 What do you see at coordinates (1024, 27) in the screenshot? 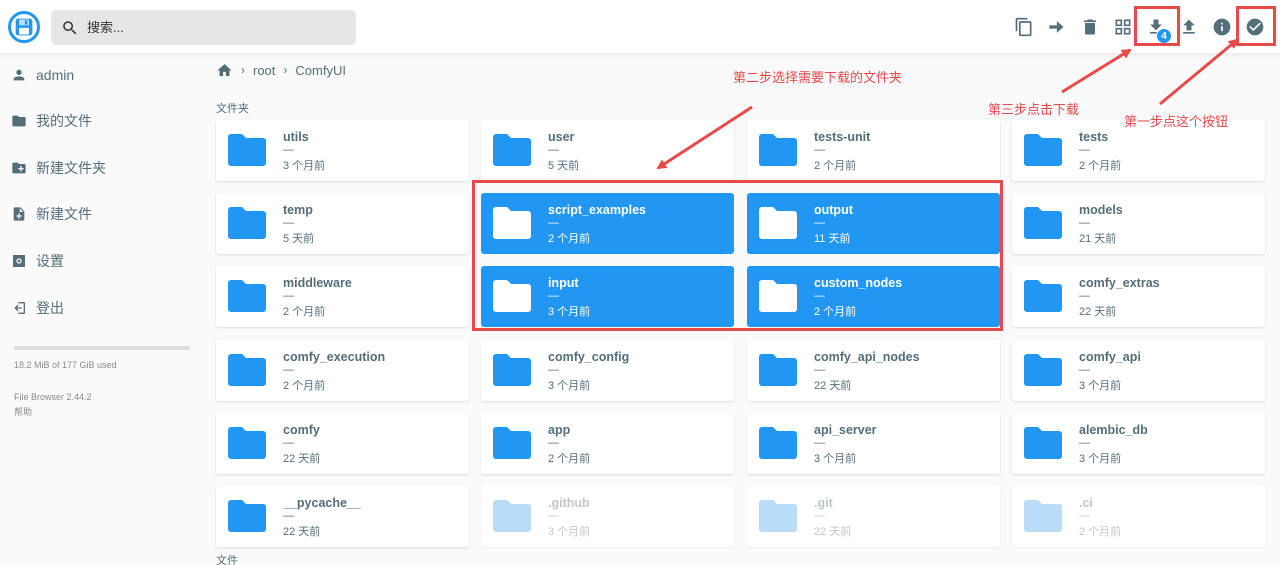
I see `copy-button` at bounding box center [1024, 27].